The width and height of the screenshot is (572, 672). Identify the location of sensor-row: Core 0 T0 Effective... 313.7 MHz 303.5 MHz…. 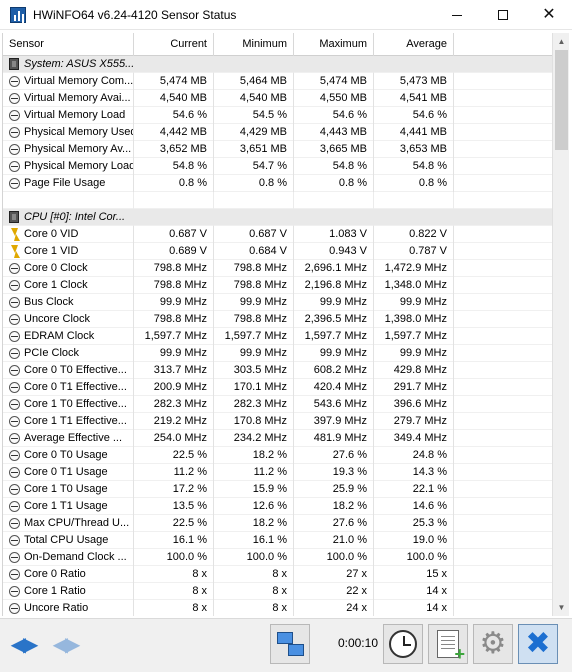
(277, 370).